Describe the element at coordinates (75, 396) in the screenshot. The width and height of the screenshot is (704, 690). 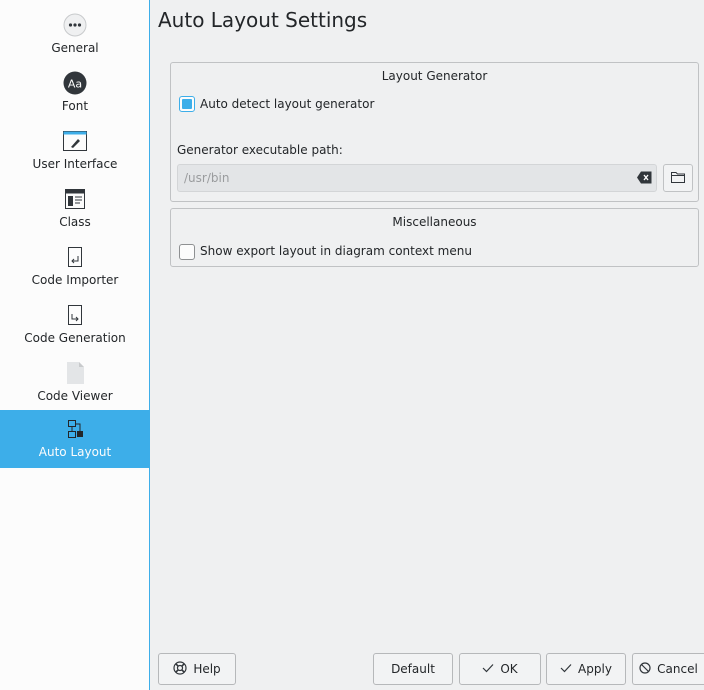
I see `sidebar-item-label: Code Viewer` at that location.